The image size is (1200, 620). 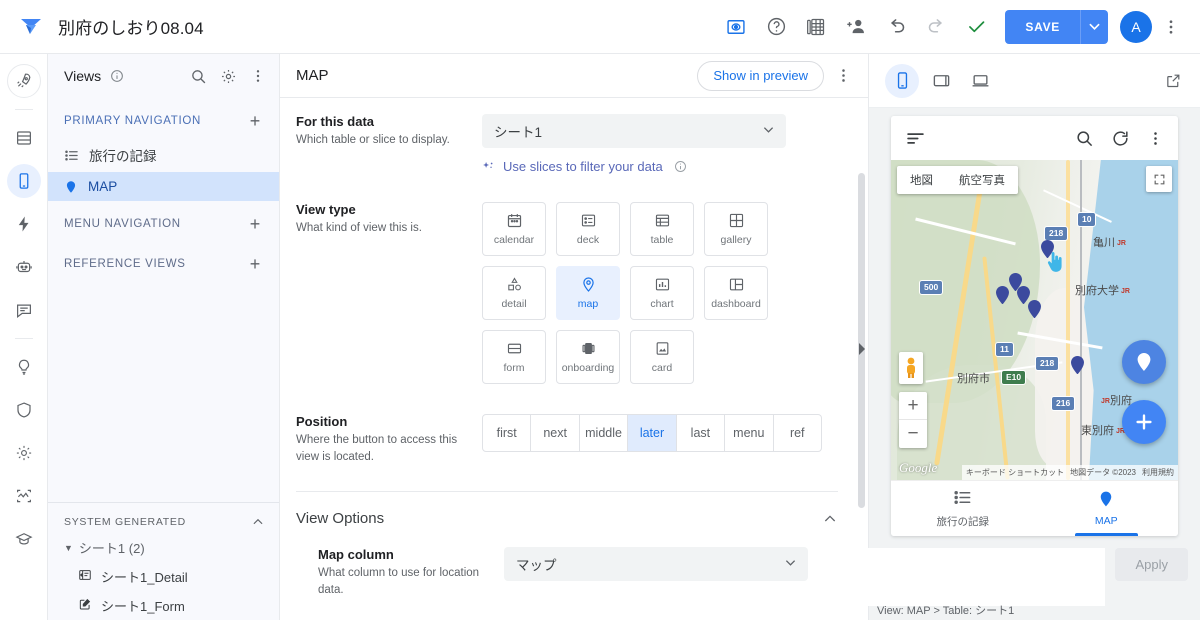 I want to click on attribution-terms: 利用規約, so click(x=1158, y=472).